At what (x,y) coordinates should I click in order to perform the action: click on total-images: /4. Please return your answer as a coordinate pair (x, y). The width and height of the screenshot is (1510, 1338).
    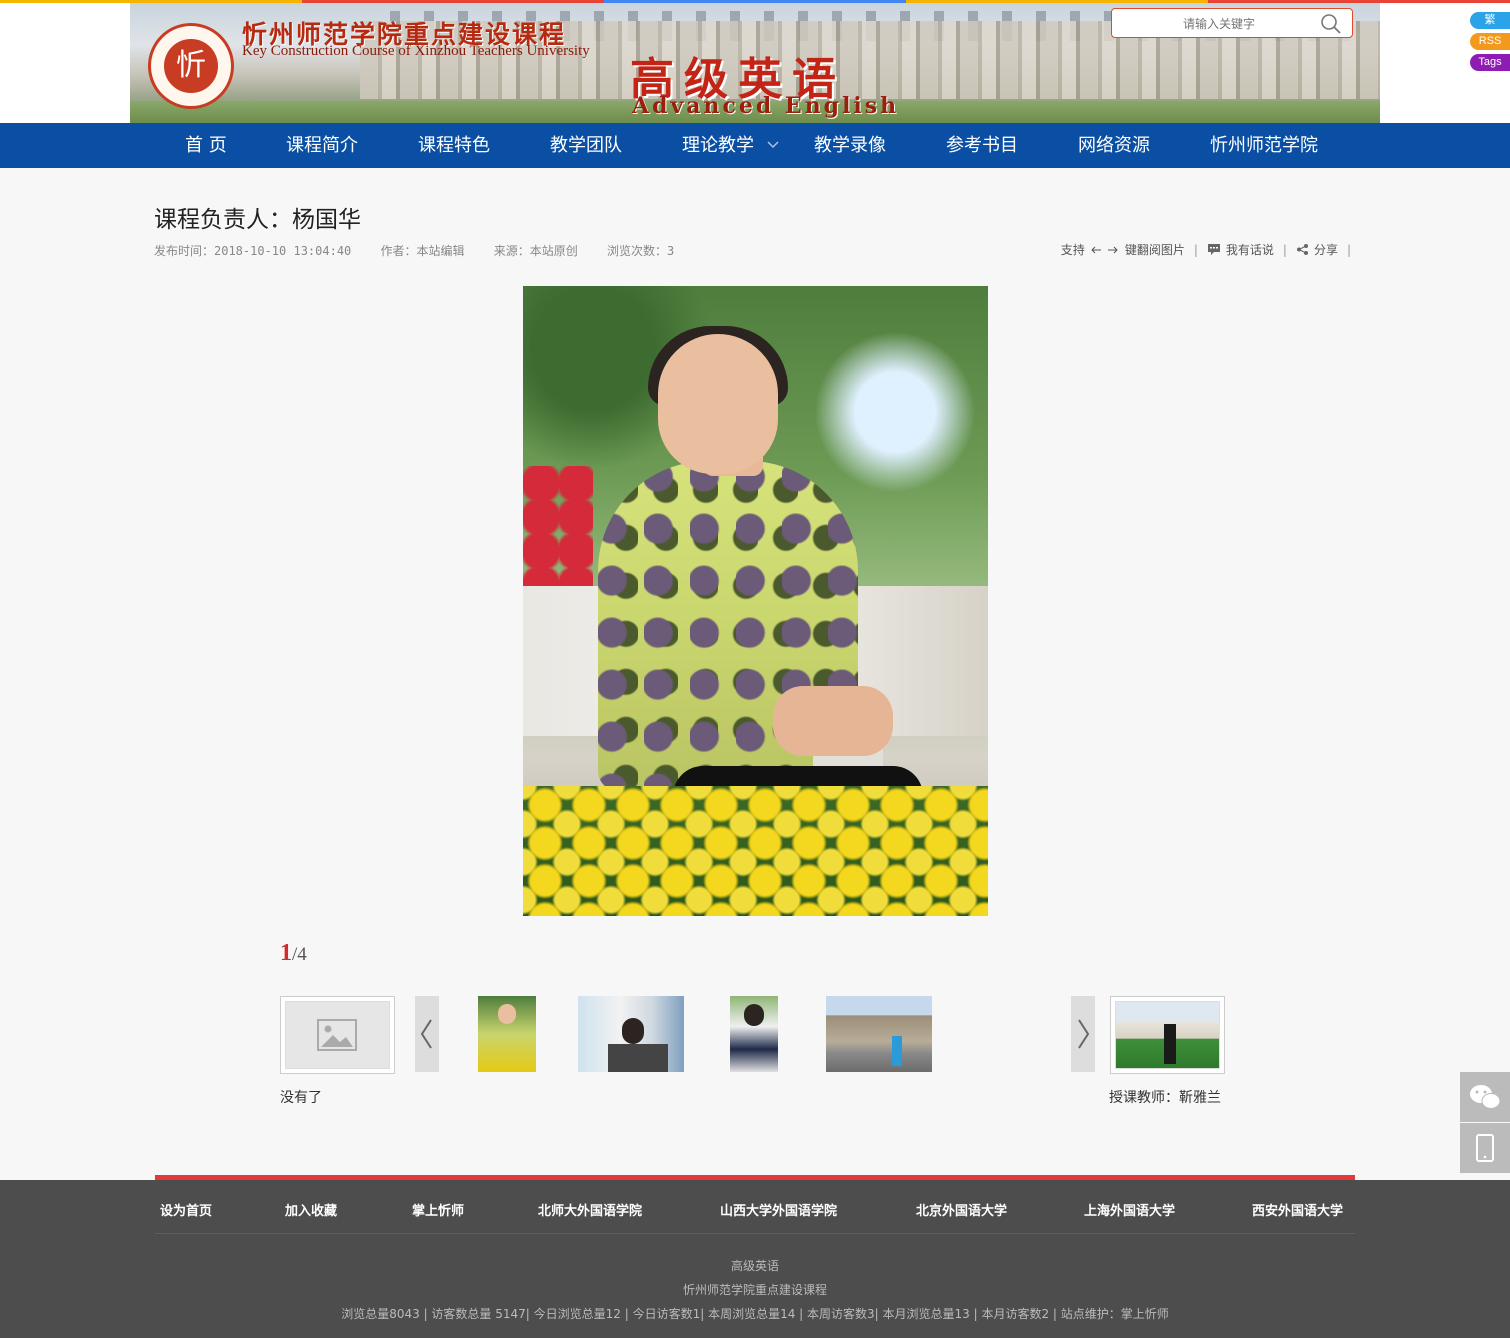
    Looking at the image, I should click on (299, 954).